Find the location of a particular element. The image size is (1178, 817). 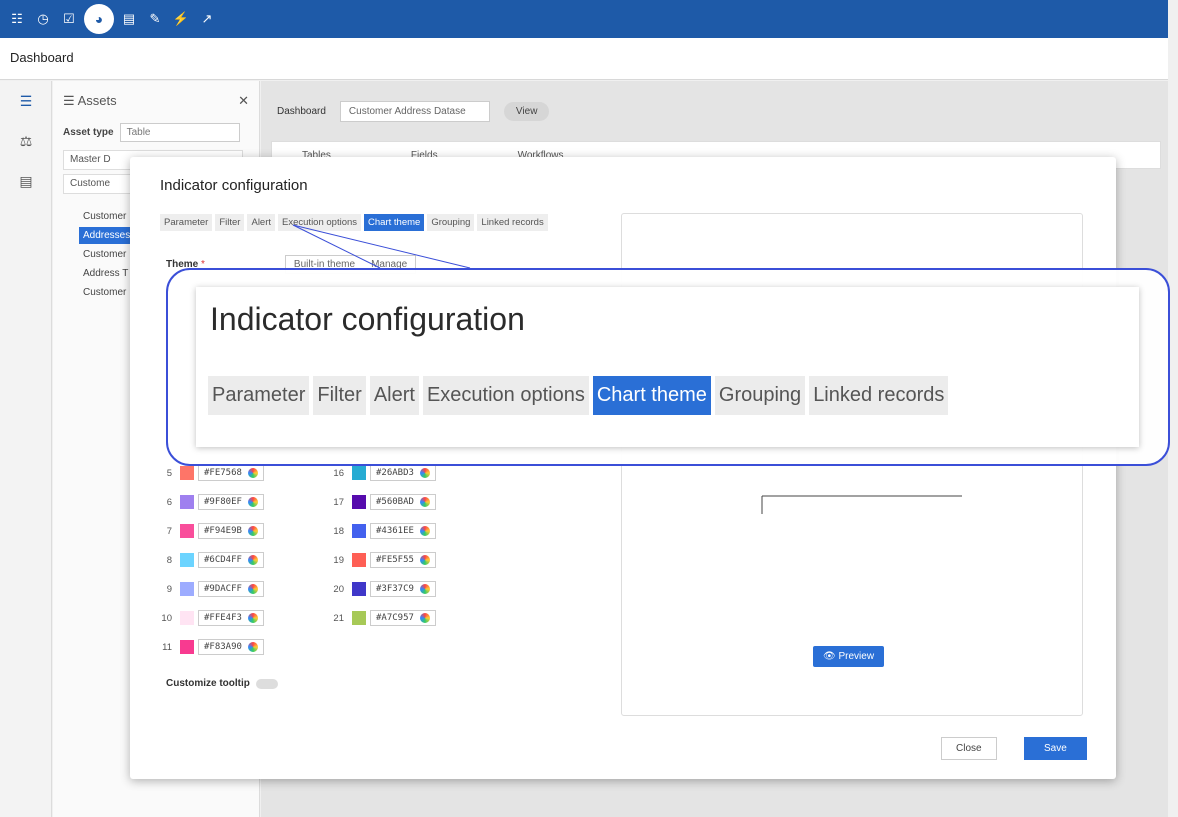

color-hex-field: #FE7568 is located at coordinates (231, 473).